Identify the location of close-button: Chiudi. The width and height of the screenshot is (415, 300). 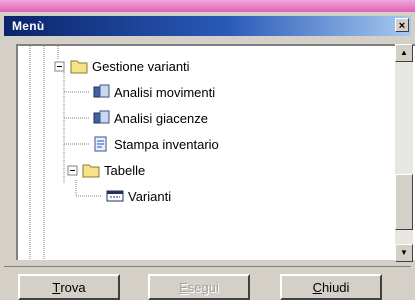
(331, 287).